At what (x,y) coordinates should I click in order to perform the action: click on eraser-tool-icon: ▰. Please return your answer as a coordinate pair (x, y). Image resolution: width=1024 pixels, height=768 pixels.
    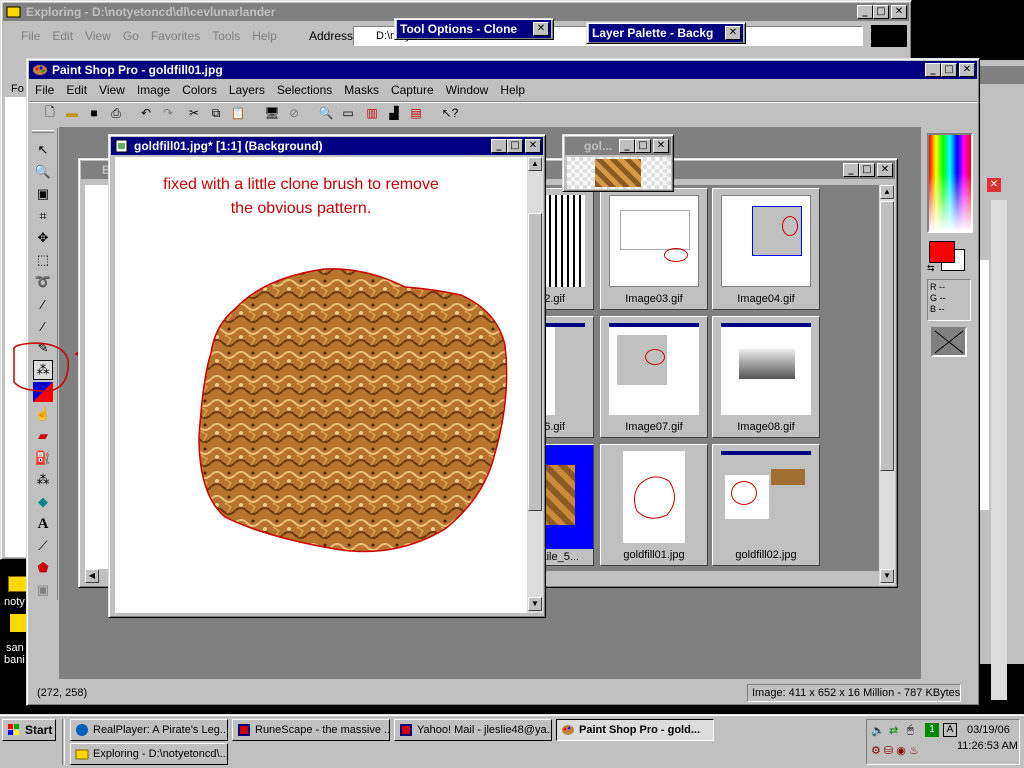
    Looking at the image, I should click on (43, 436).